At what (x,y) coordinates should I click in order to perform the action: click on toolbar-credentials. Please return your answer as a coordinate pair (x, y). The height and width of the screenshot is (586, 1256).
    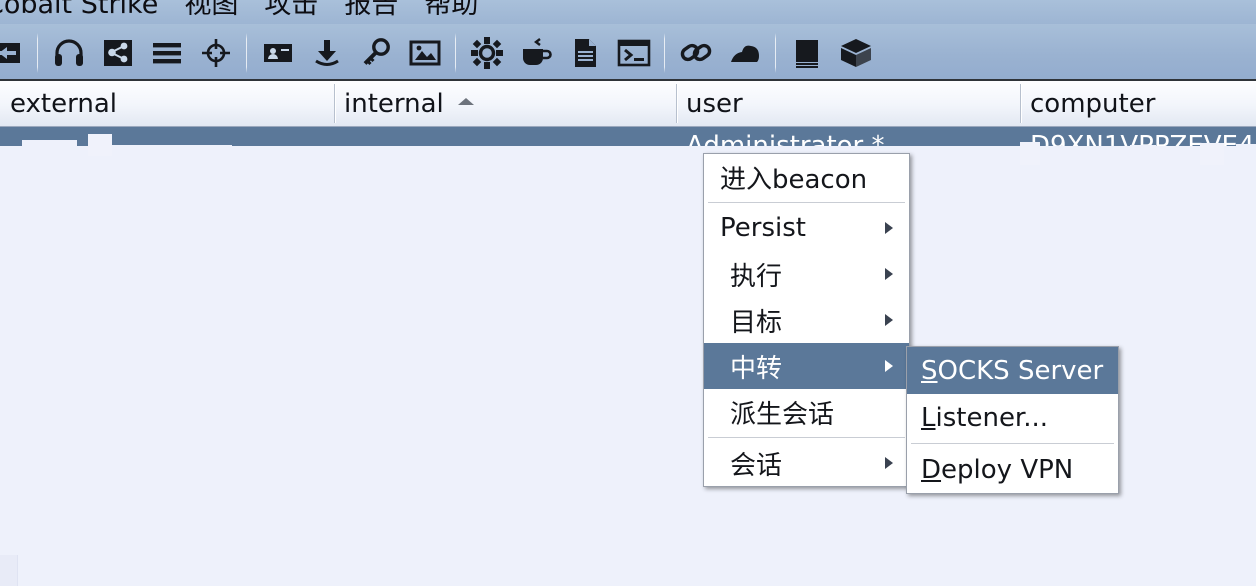
    Looking at the image, I should click on (277, 52).